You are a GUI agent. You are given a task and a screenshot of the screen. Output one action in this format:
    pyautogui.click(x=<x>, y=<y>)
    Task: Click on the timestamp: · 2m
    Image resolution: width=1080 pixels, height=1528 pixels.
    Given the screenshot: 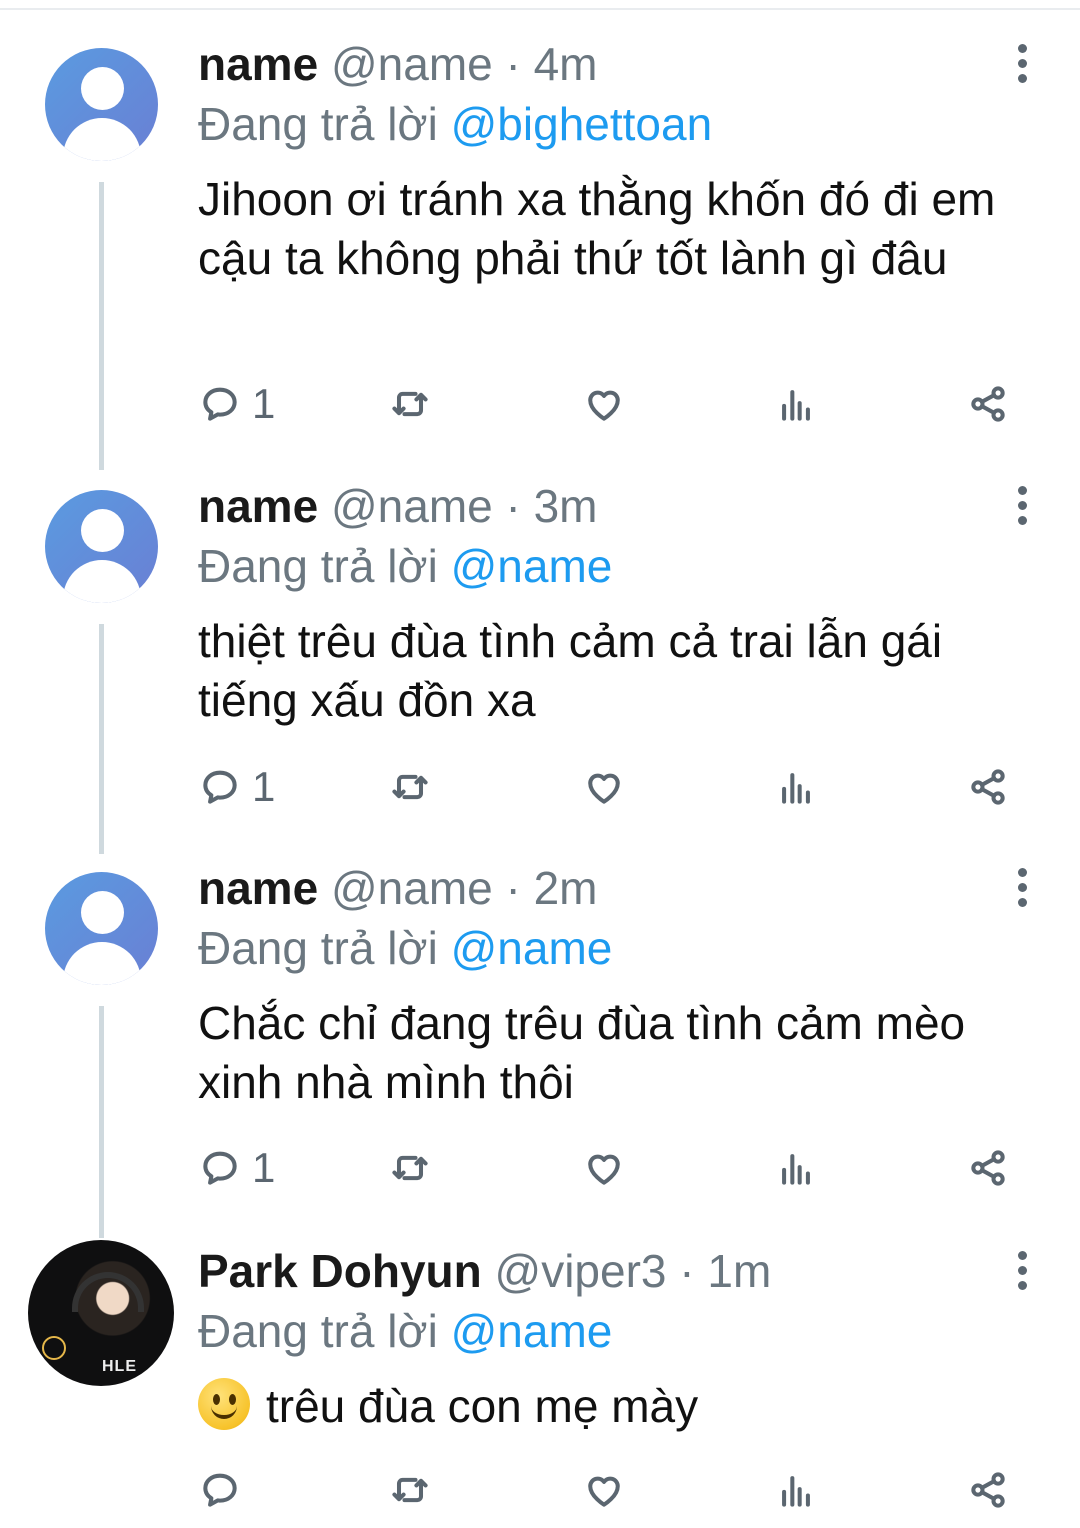 What is the action you would take?
    pyautogui.click(x=552, y=888)
    